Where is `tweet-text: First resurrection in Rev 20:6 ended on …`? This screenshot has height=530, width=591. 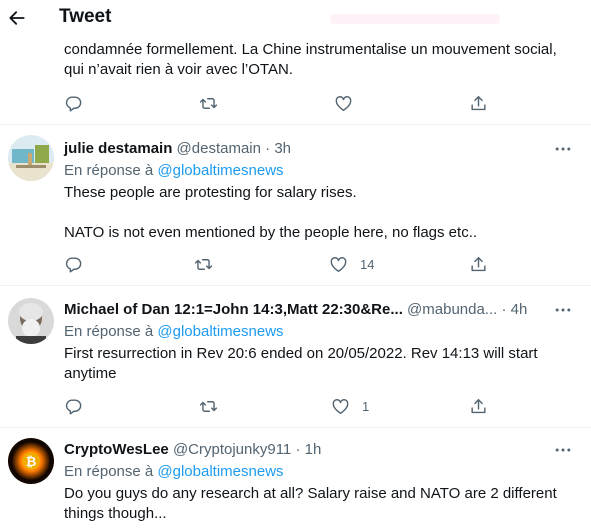 tweet-text: First resurrection in Rev 20:6 ended on … is located at coordinates (321, 364).